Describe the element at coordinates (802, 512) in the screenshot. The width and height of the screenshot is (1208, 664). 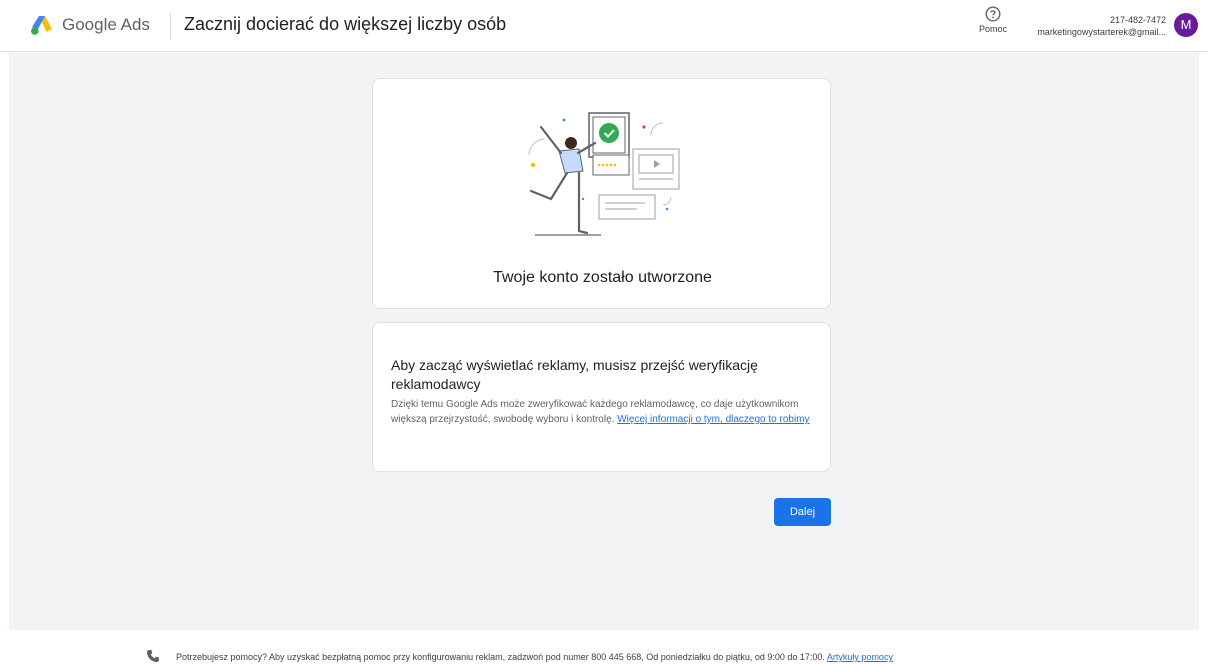
I see `next-button: Dalej` at that location.